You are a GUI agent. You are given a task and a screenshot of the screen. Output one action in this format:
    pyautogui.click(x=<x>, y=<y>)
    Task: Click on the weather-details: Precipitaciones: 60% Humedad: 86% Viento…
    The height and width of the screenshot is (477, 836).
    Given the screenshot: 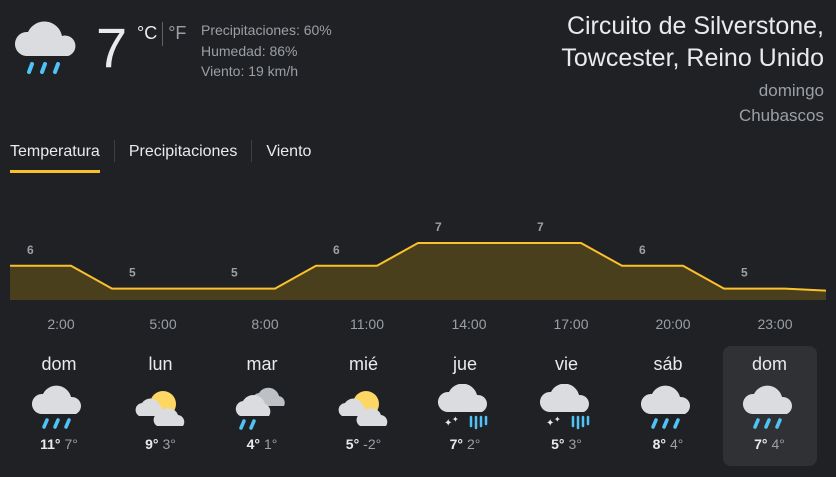 What is the action you would take?
    pyautogui.click(x=266, y=51)
    